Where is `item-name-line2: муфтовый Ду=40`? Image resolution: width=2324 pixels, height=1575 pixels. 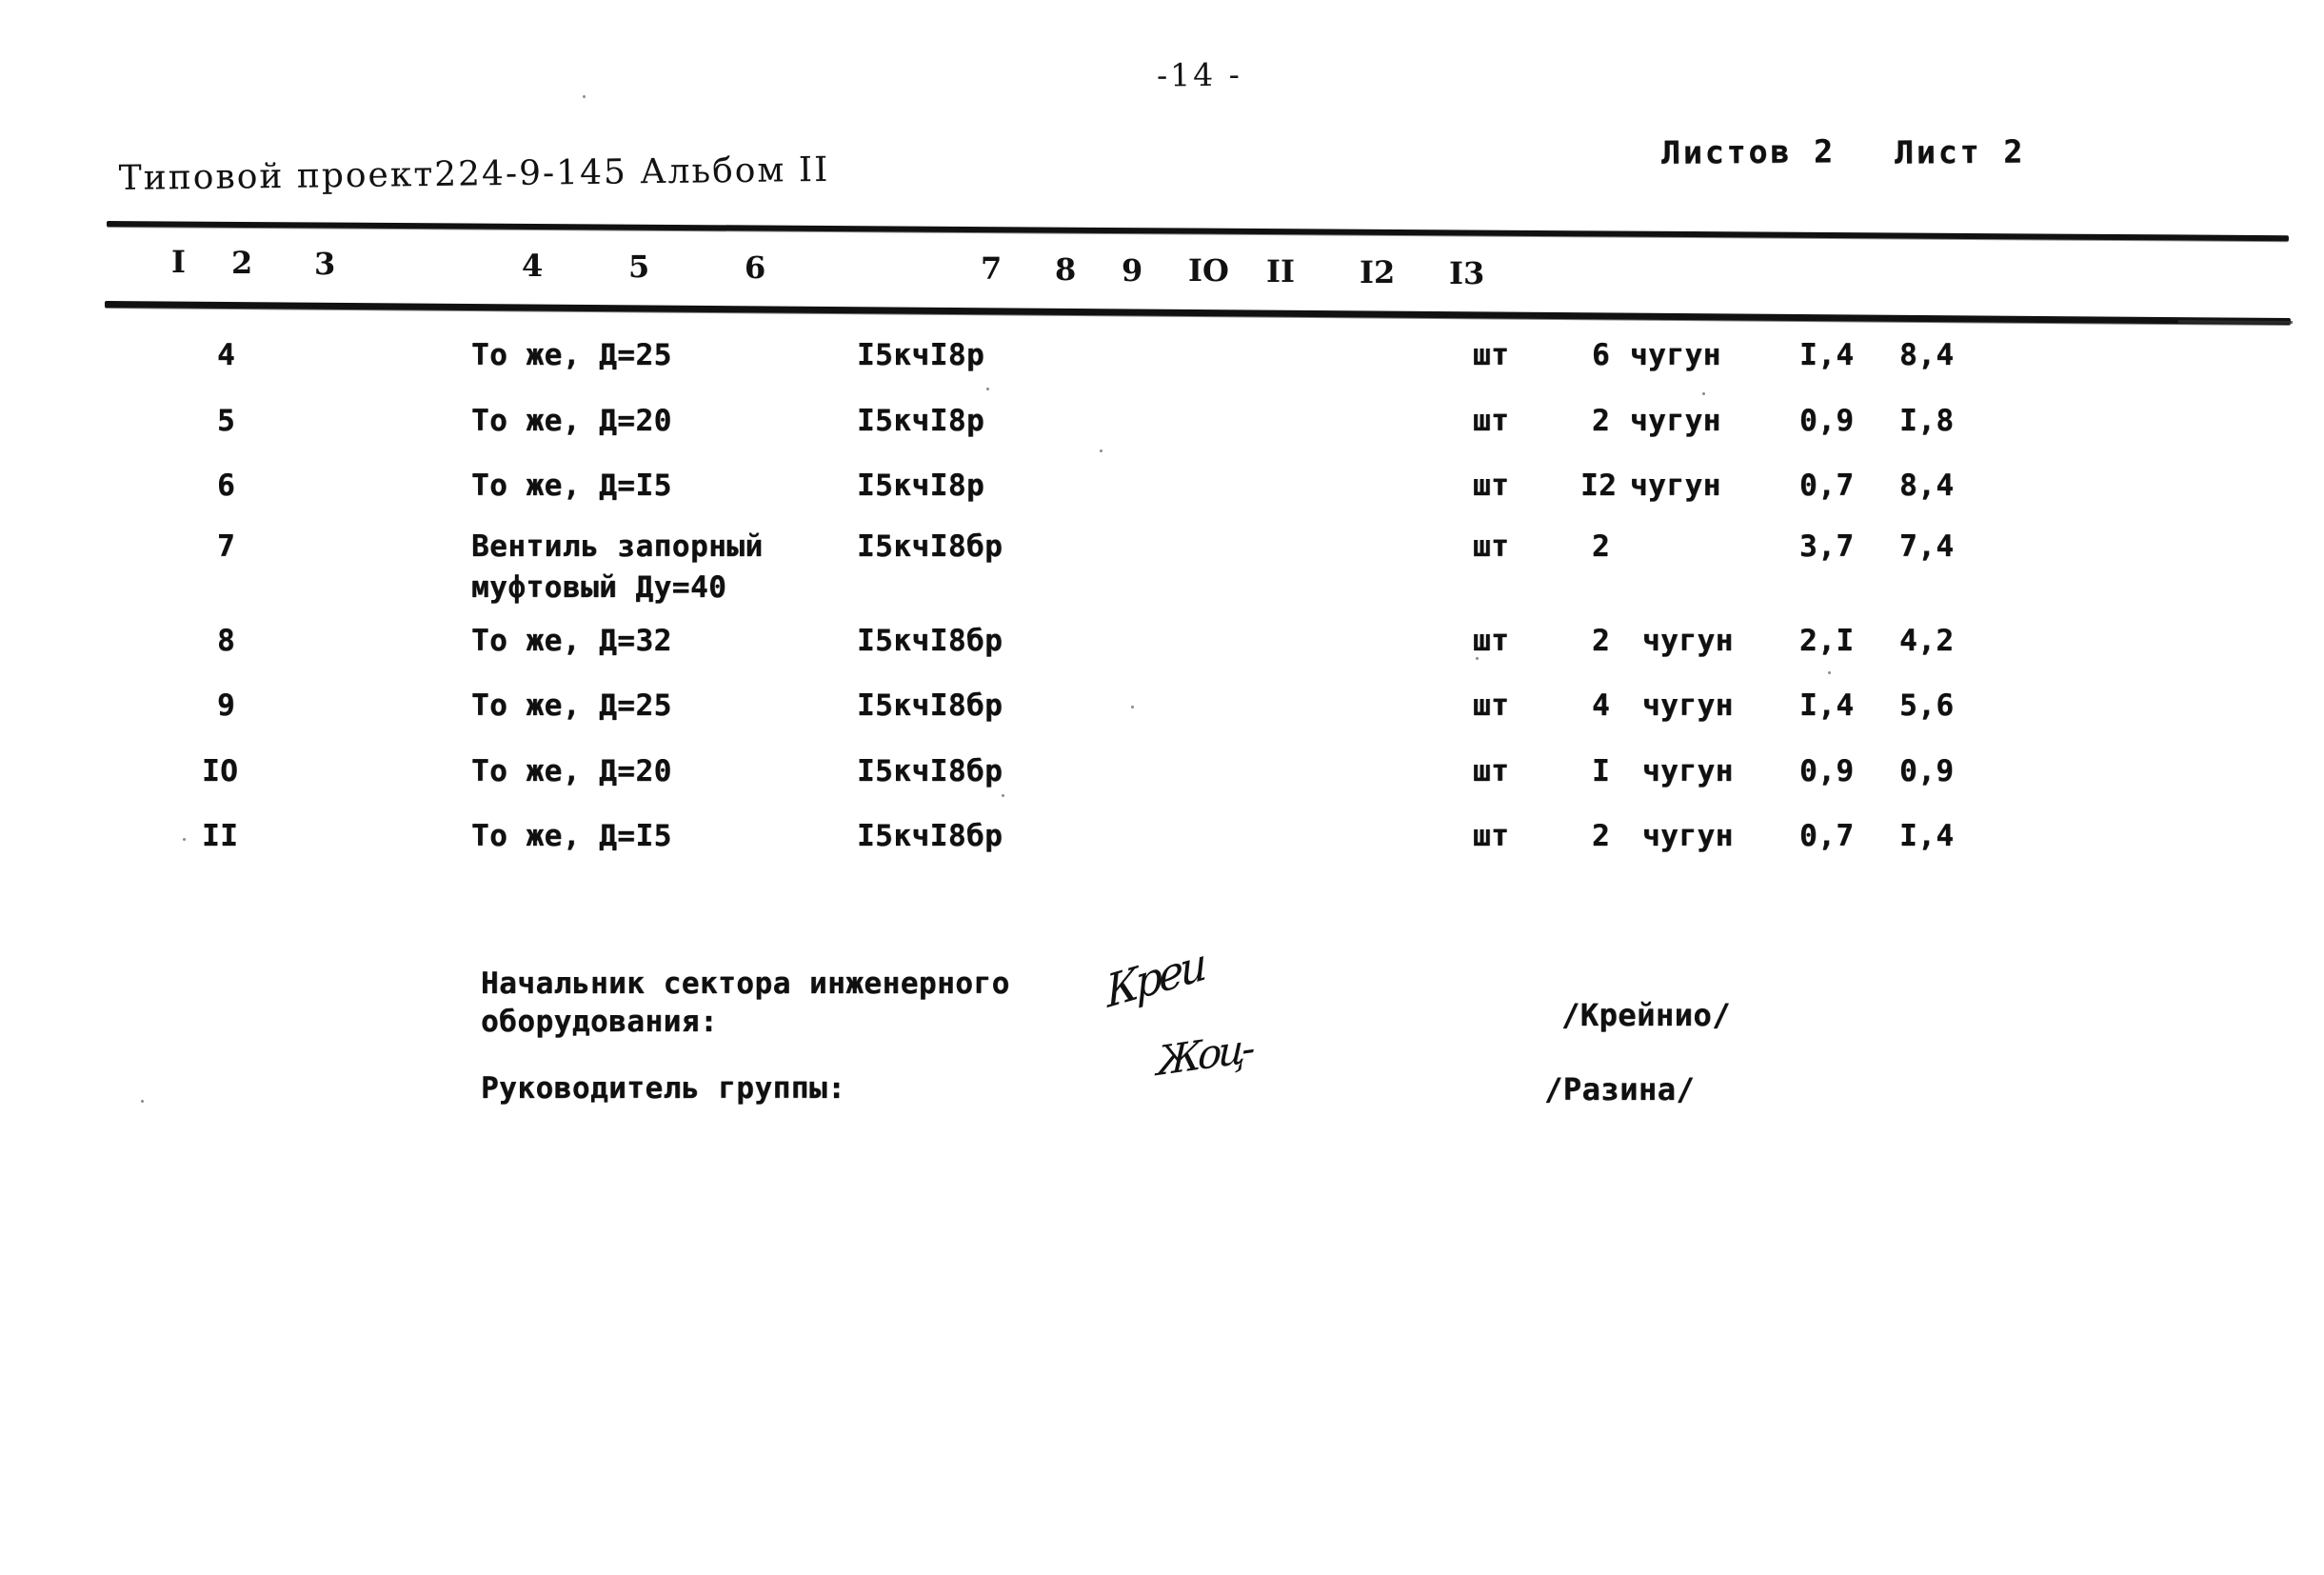
item-name-line2: муфтовый Ду=40 is located at coordinates (599, 587).